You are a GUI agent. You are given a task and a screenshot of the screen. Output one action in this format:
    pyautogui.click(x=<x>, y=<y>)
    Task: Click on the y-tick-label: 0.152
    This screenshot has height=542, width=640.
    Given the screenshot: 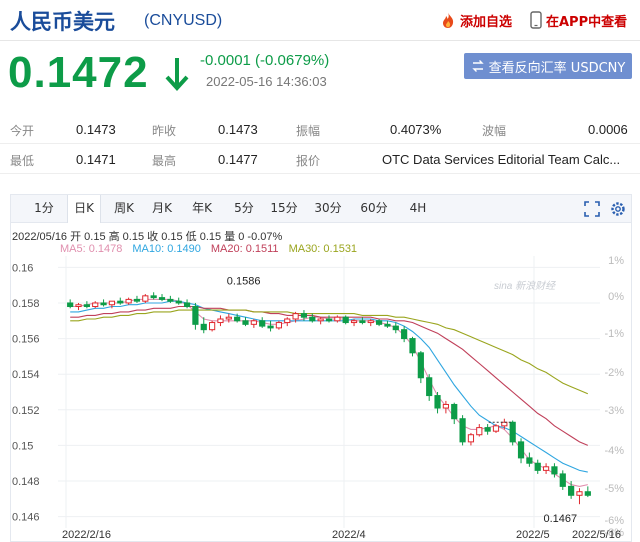 What is the action you would take?
    pyautogui.click(x=26, y=411)
    